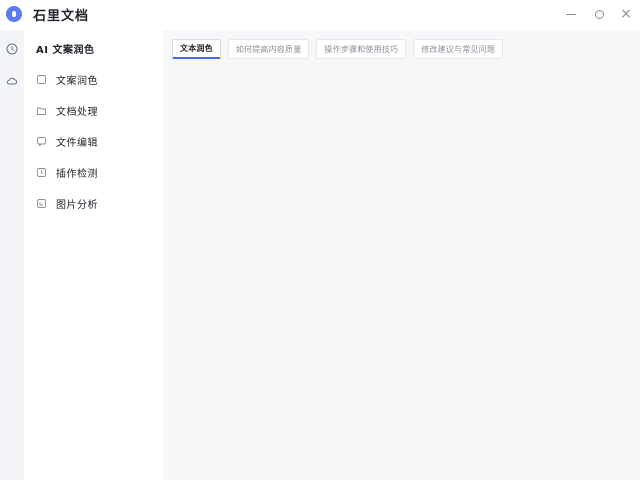  What do you see at coordinates (41, 110) in the screenshot?
I see `folder-icon` at bounding box center [41, 110].